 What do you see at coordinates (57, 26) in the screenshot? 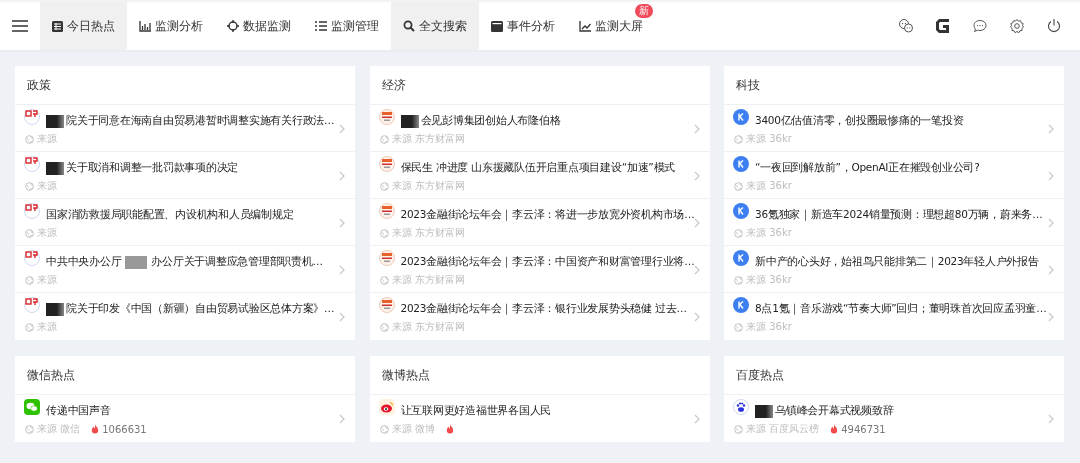
I see `table-icon` at bounding box center [57, 26].